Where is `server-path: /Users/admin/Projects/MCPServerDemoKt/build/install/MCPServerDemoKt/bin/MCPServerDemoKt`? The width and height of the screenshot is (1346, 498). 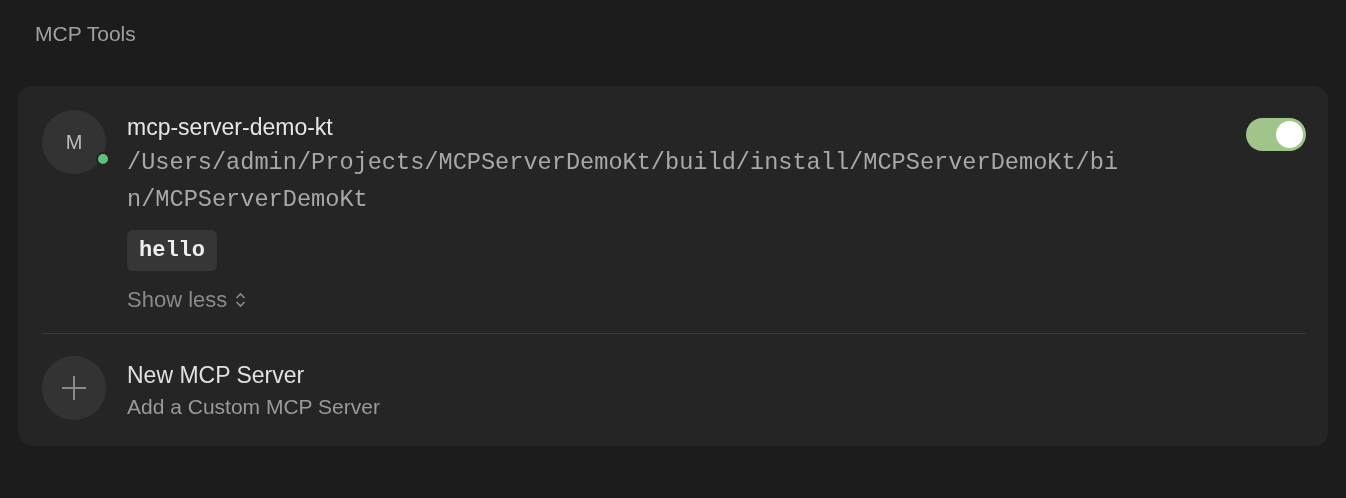
server-path: /Users/admin/Projects/MCPServerDemoKt/build/install/MCPServerDemoKt/bin/MCPServerDemoKt is located at coordinates (623, 181).